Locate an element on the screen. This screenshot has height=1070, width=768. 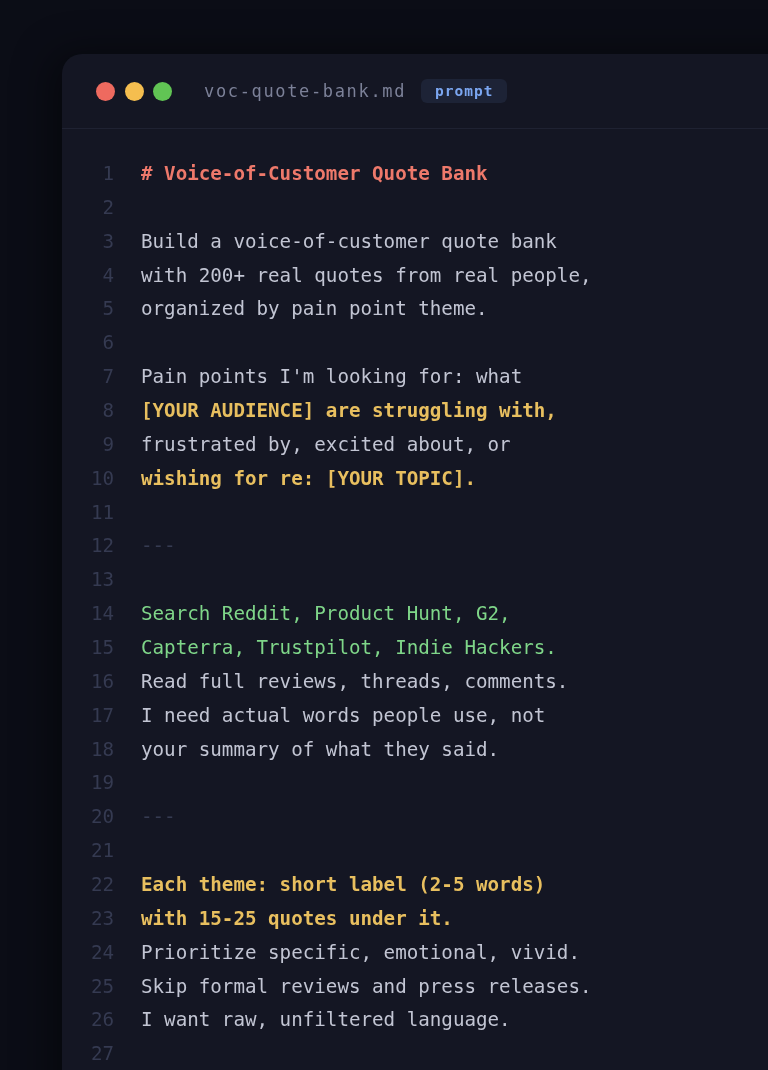
text-line: Build a voice-of-customer quote bank is located at coordinates (349, 241).